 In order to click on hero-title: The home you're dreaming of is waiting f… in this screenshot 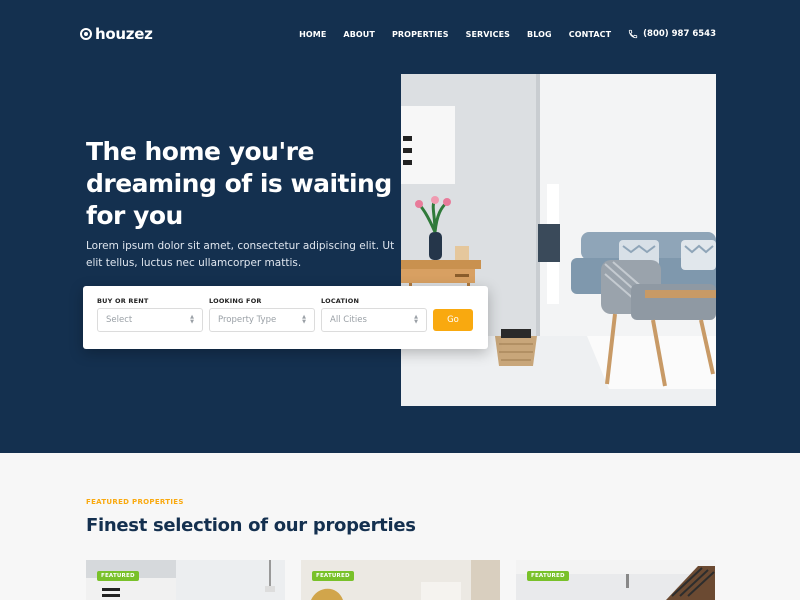, I will do `click(239, 183)`.